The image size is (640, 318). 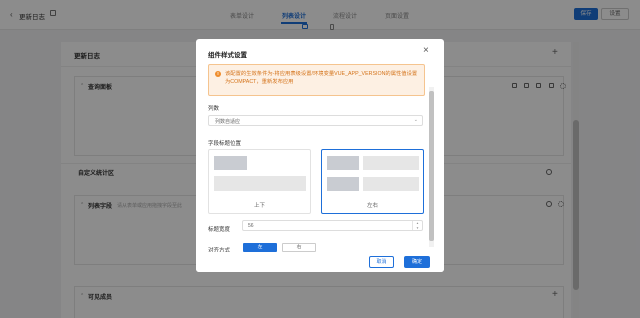 I want to click on layout-option-left-right: 左右, so click(x=372, y=181).